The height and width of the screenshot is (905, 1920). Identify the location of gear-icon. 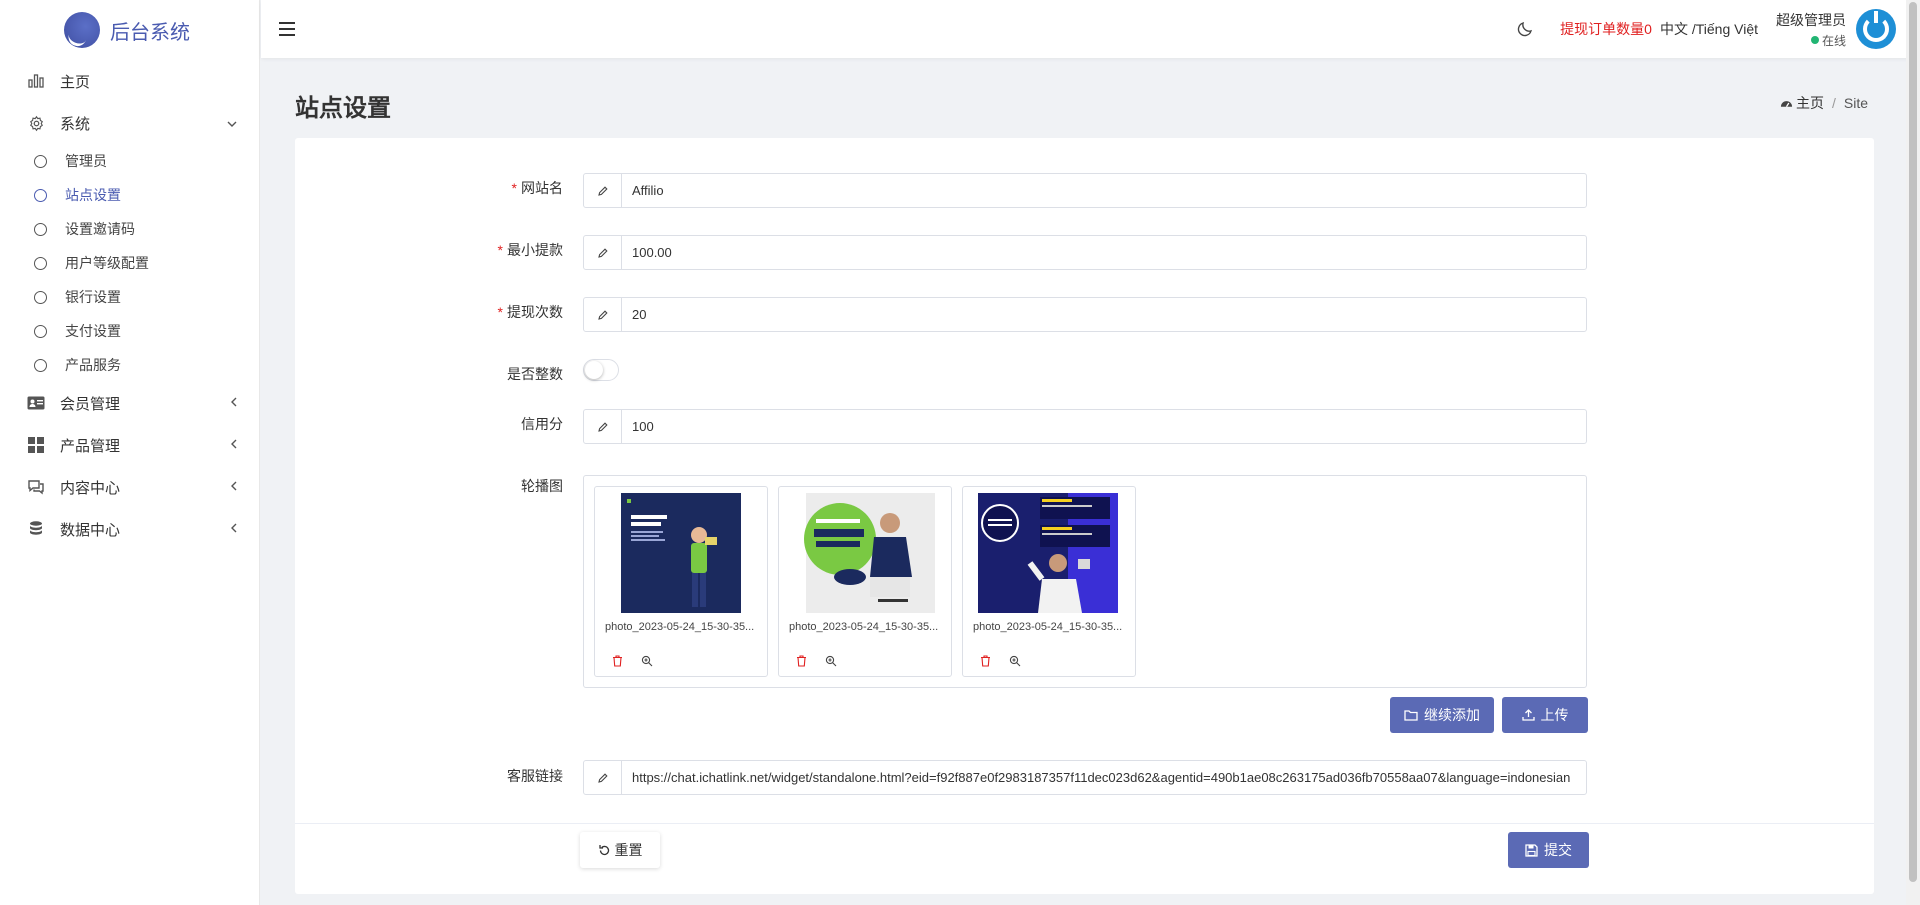
(36, 123).